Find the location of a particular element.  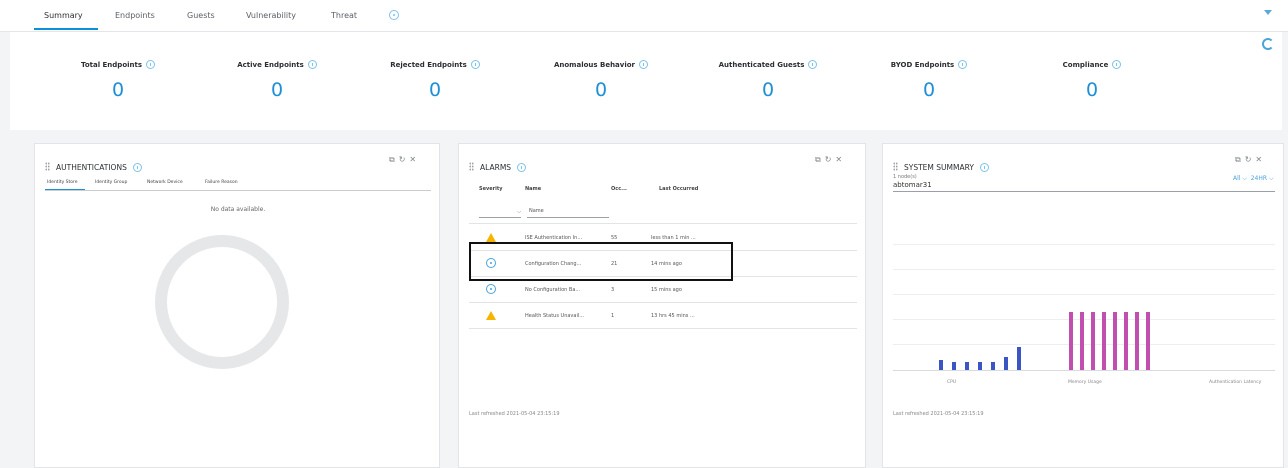

tab-threat: Threat is located at coordinates (344, 15).